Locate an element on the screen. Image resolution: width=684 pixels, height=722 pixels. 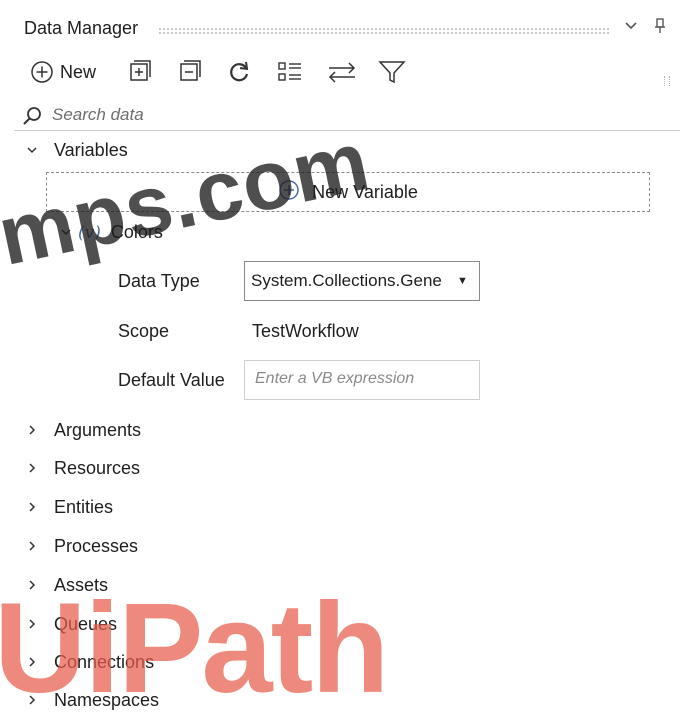
tree-node-label: Entities is located at coordinates (84, 507).